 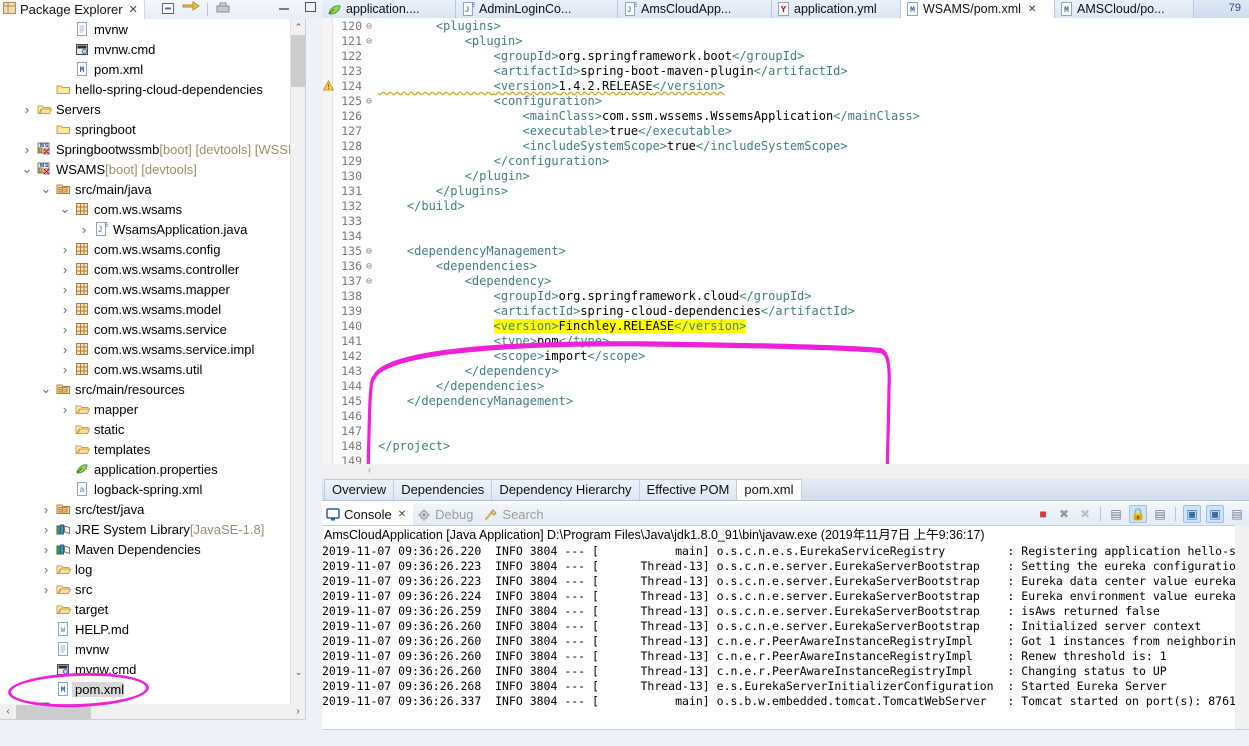 I want to click on scroll-lock-icon: 🔒, so click(x=1138, y=514).